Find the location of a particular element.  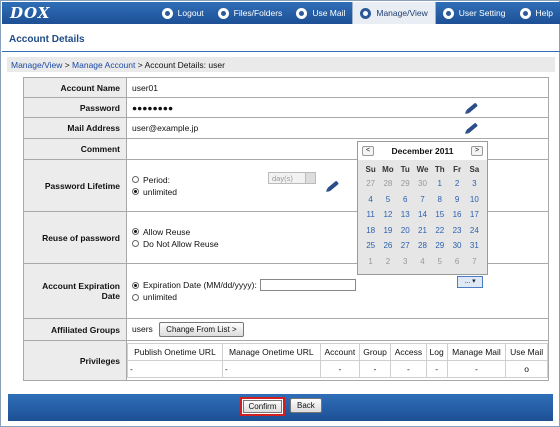

password-value: ●●●●●●●● is located at coordinates (153, 107).